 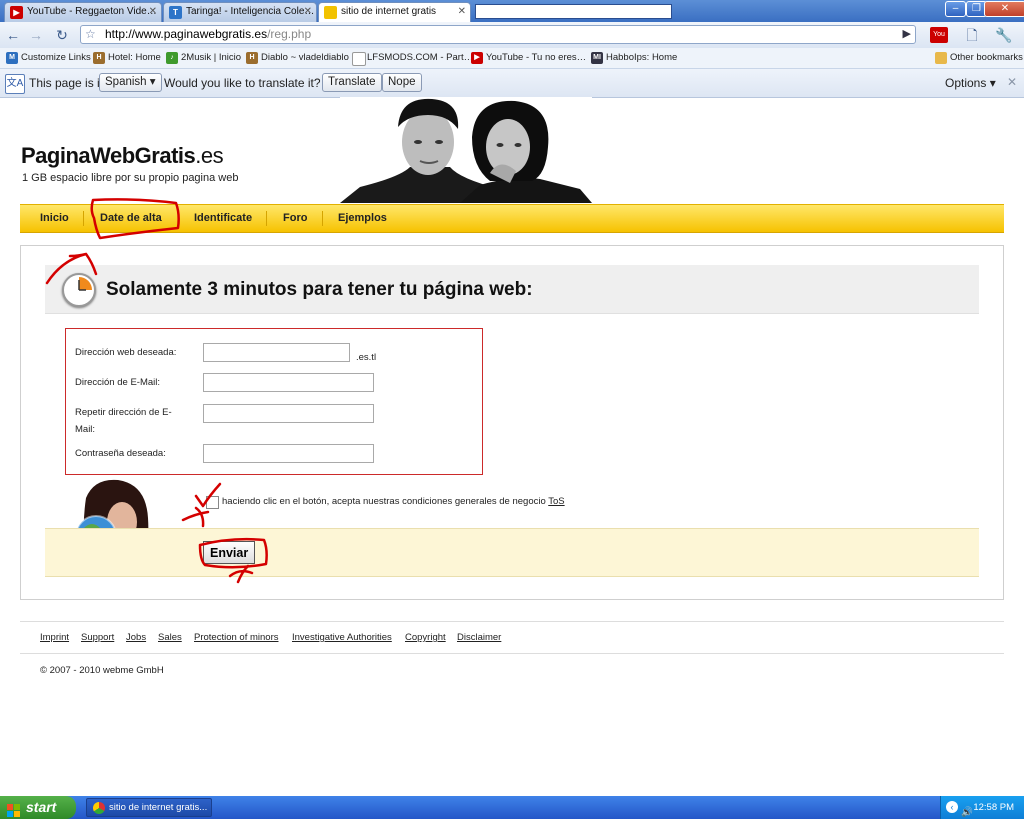 I want to click on system-tray: ‹ 🔊 12:58 PM, so click(x=982, y=807).